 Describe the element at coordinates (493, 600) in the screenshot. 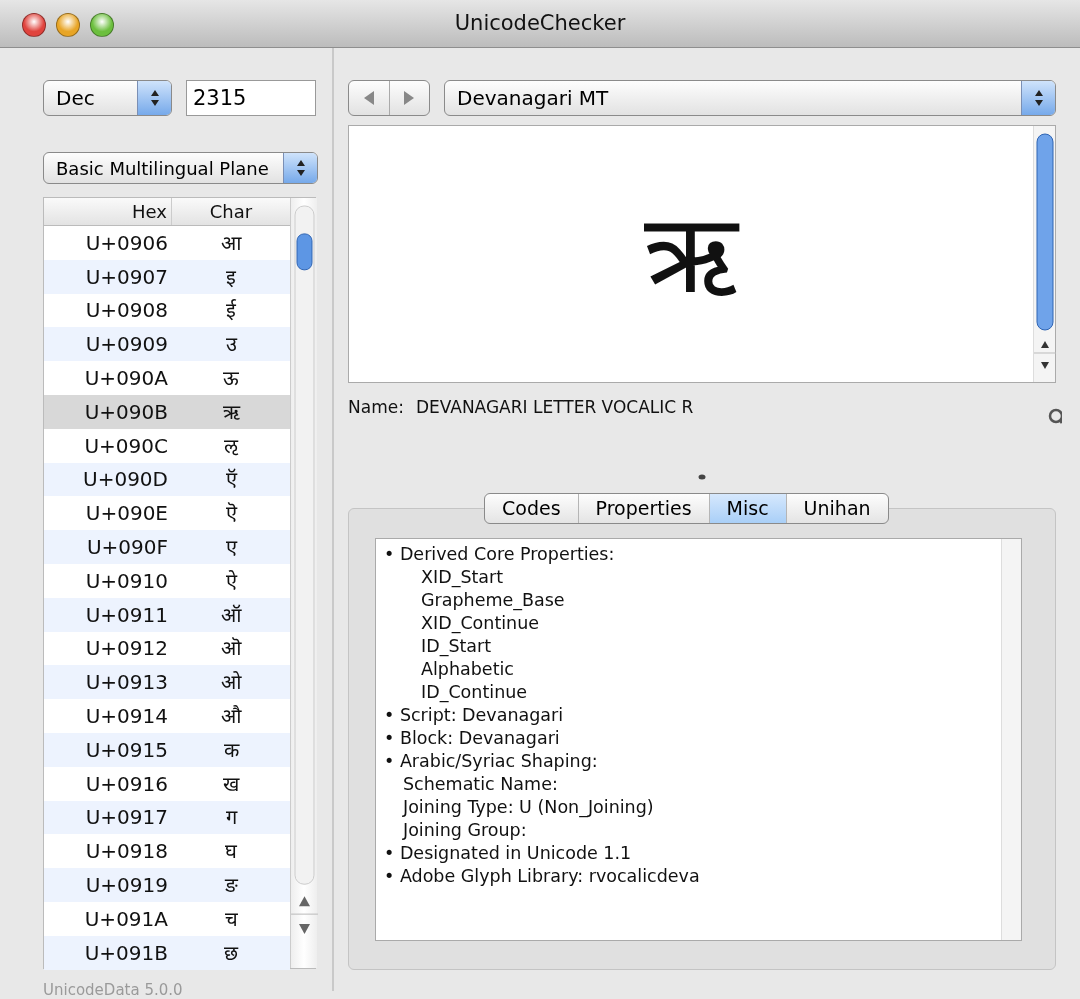

I see `property-value: Grapheme_Base` at that location.